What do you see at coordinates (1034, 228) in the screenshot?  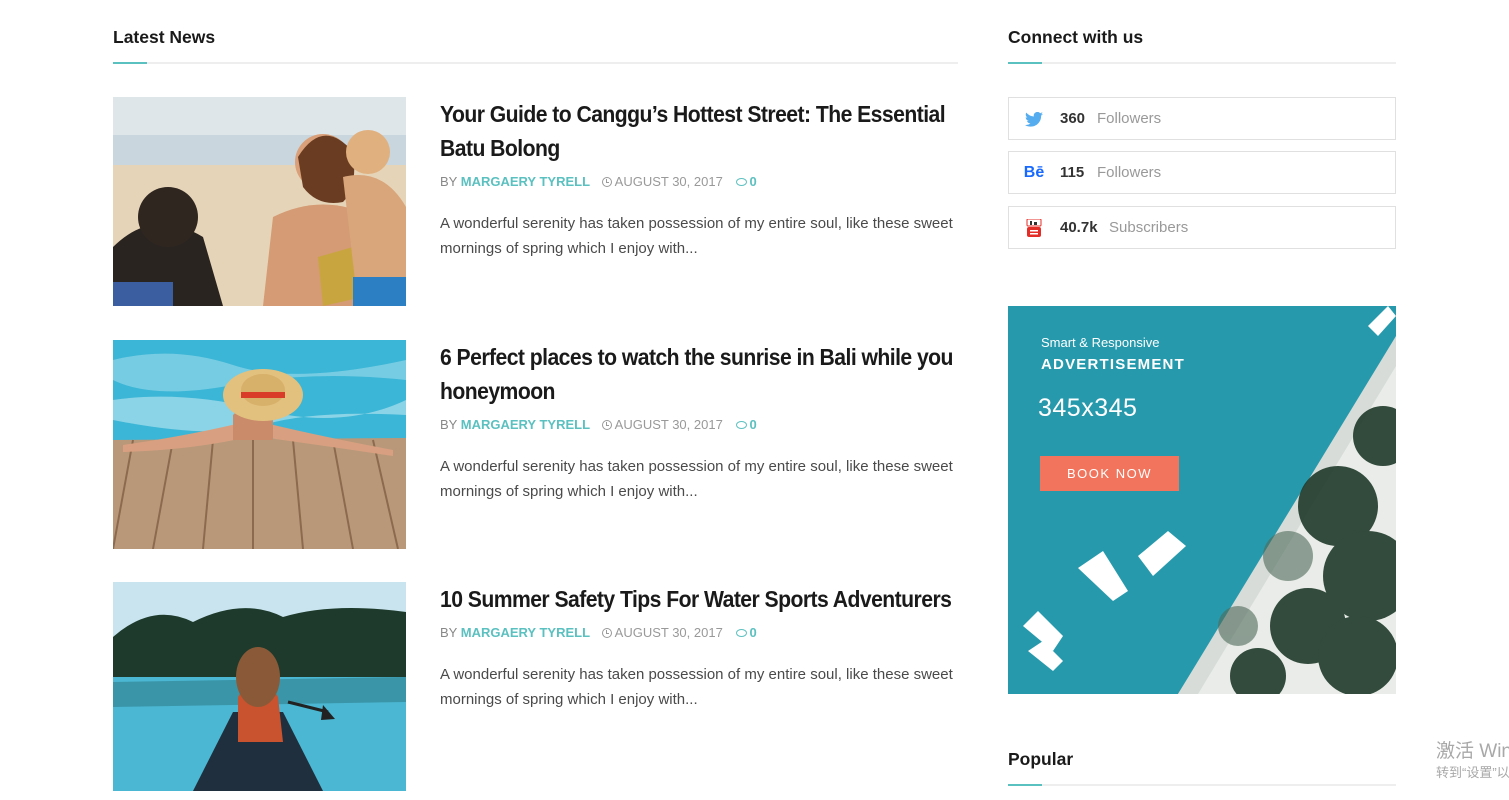 I see `youtube-icon` at bounding box center [1034, 228].